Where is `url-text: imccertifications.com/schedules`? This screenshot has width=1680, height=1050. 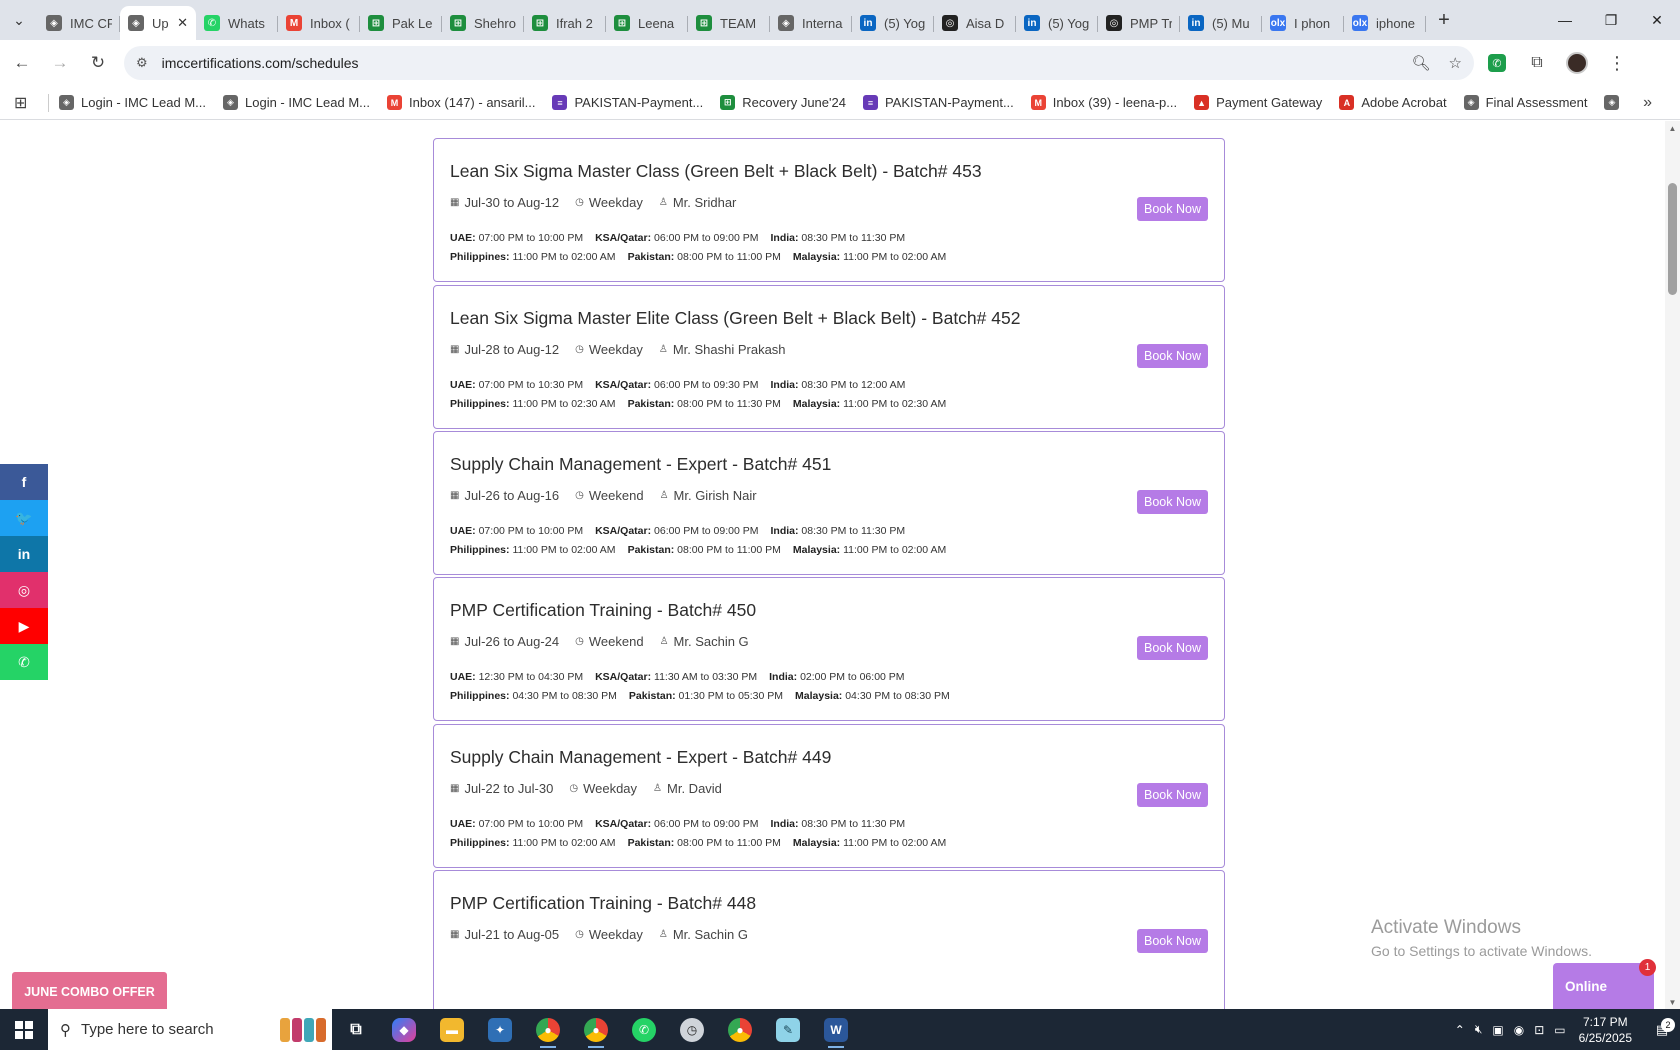 url-text: imccertifications.com/schedules is located at coordinates (778, 63).